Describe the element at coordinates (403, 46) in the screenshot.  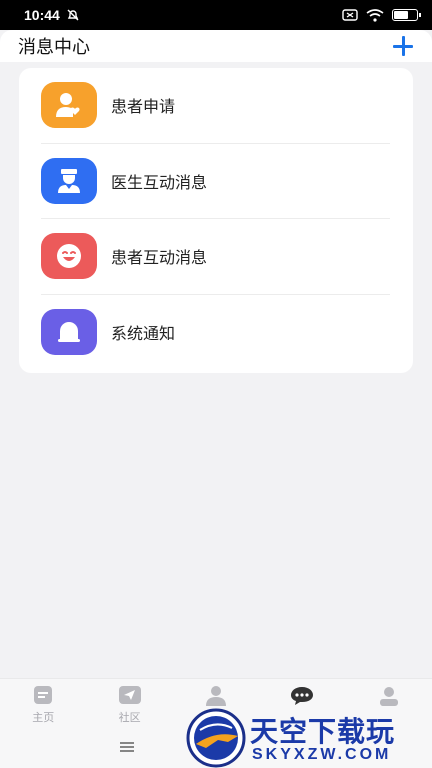
I see `add-button` at that location.